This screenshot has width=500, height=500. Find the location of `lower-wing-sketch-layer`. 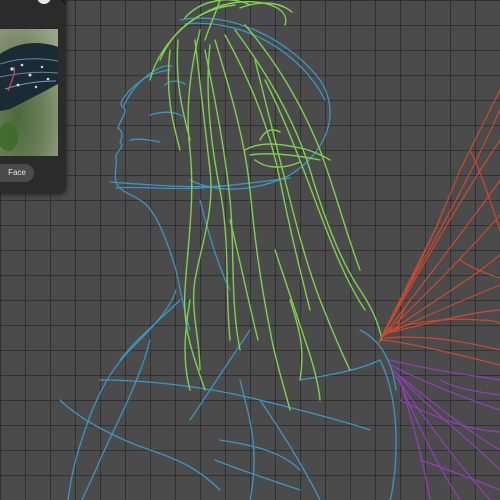

lower-wing-sketch-layer is located at coordinates (444, 429).